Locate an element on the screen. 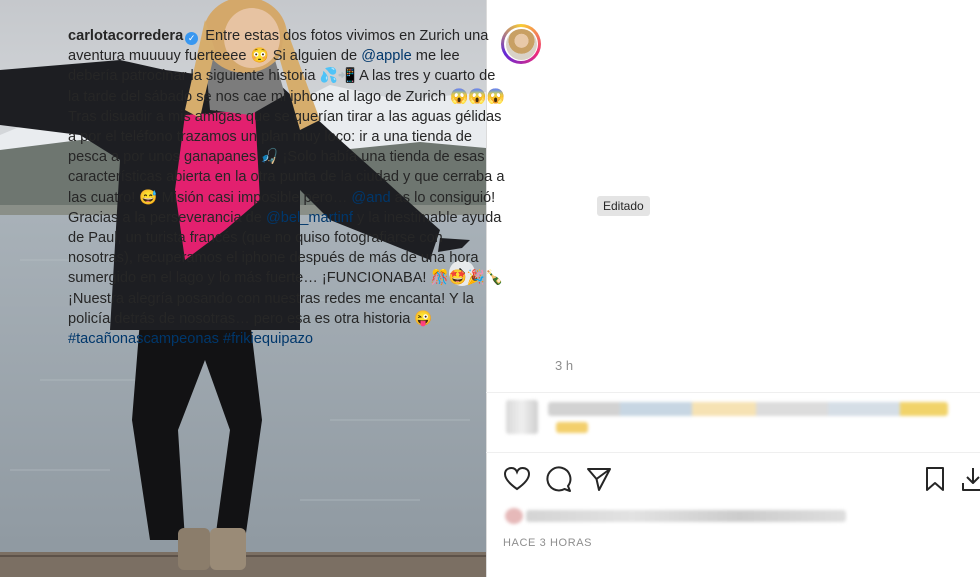  likes-text-blurred is located at coordinates (686, 516).